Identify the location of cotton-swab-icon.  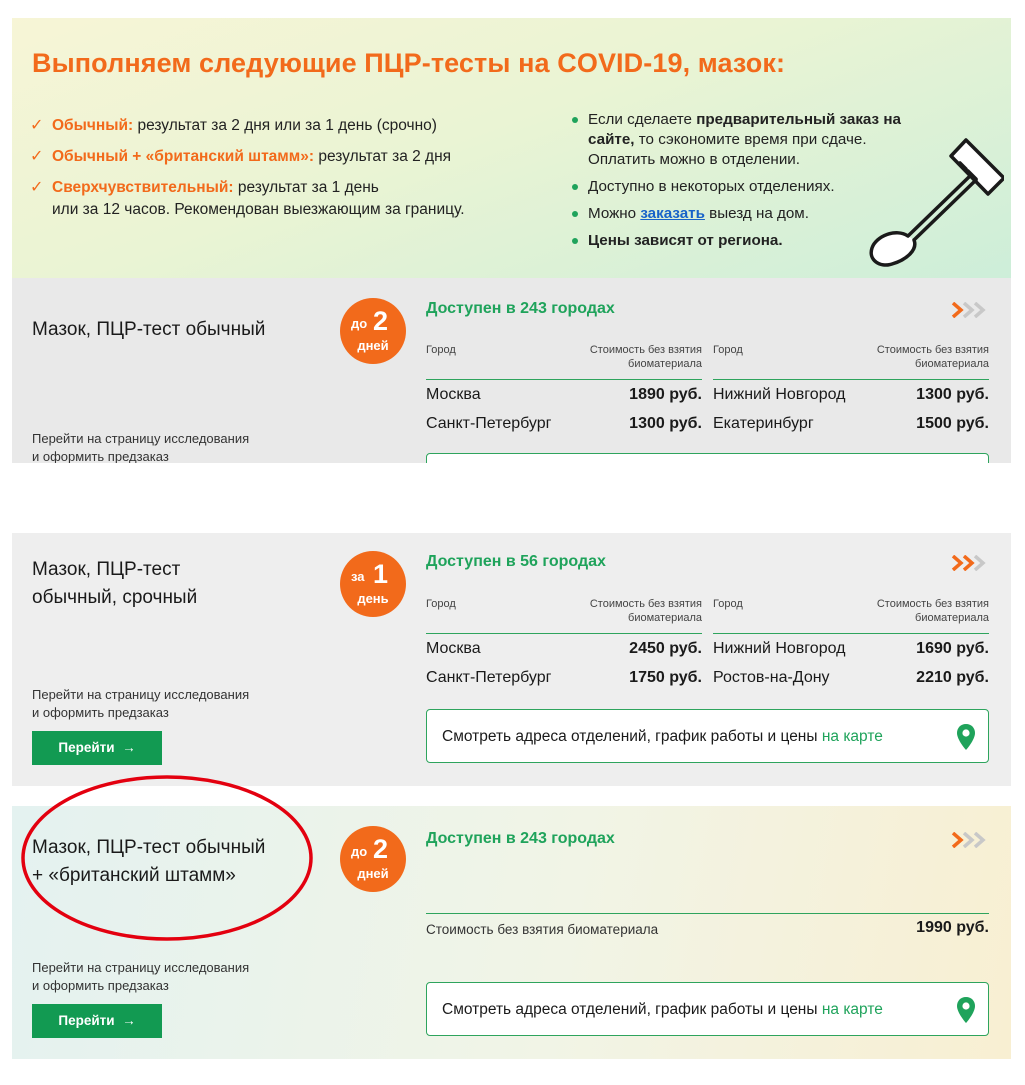
(936, 202).